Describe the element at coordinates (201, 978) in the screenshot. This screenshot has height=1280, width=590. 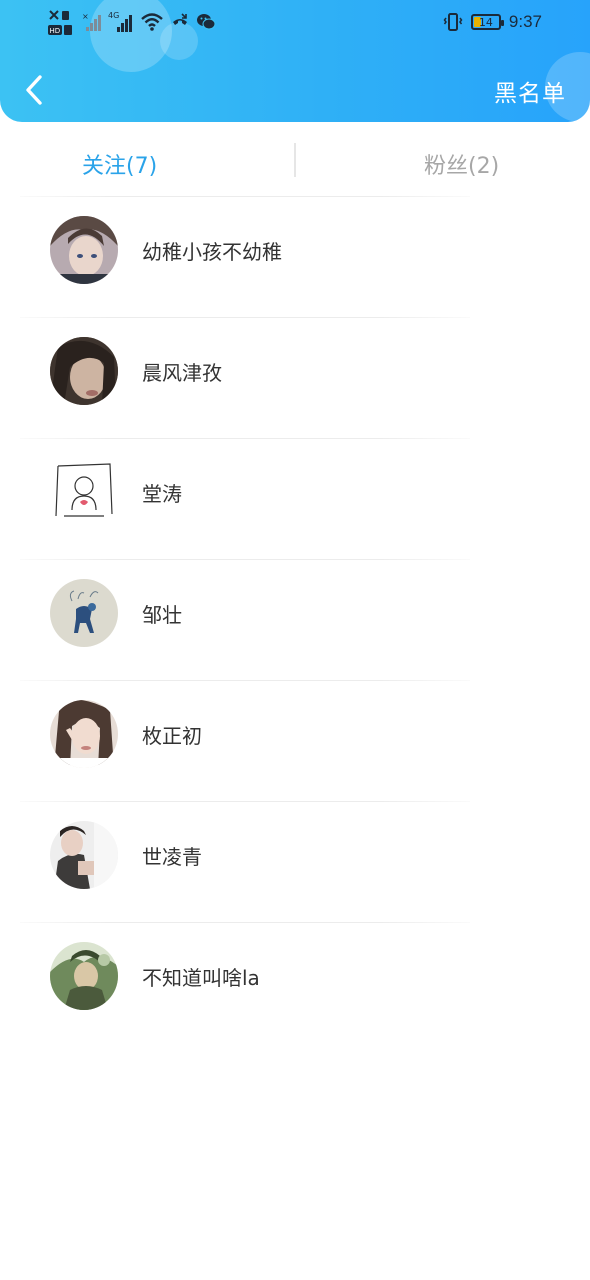
I see `user-name: 不知道叫啥la` at that location.